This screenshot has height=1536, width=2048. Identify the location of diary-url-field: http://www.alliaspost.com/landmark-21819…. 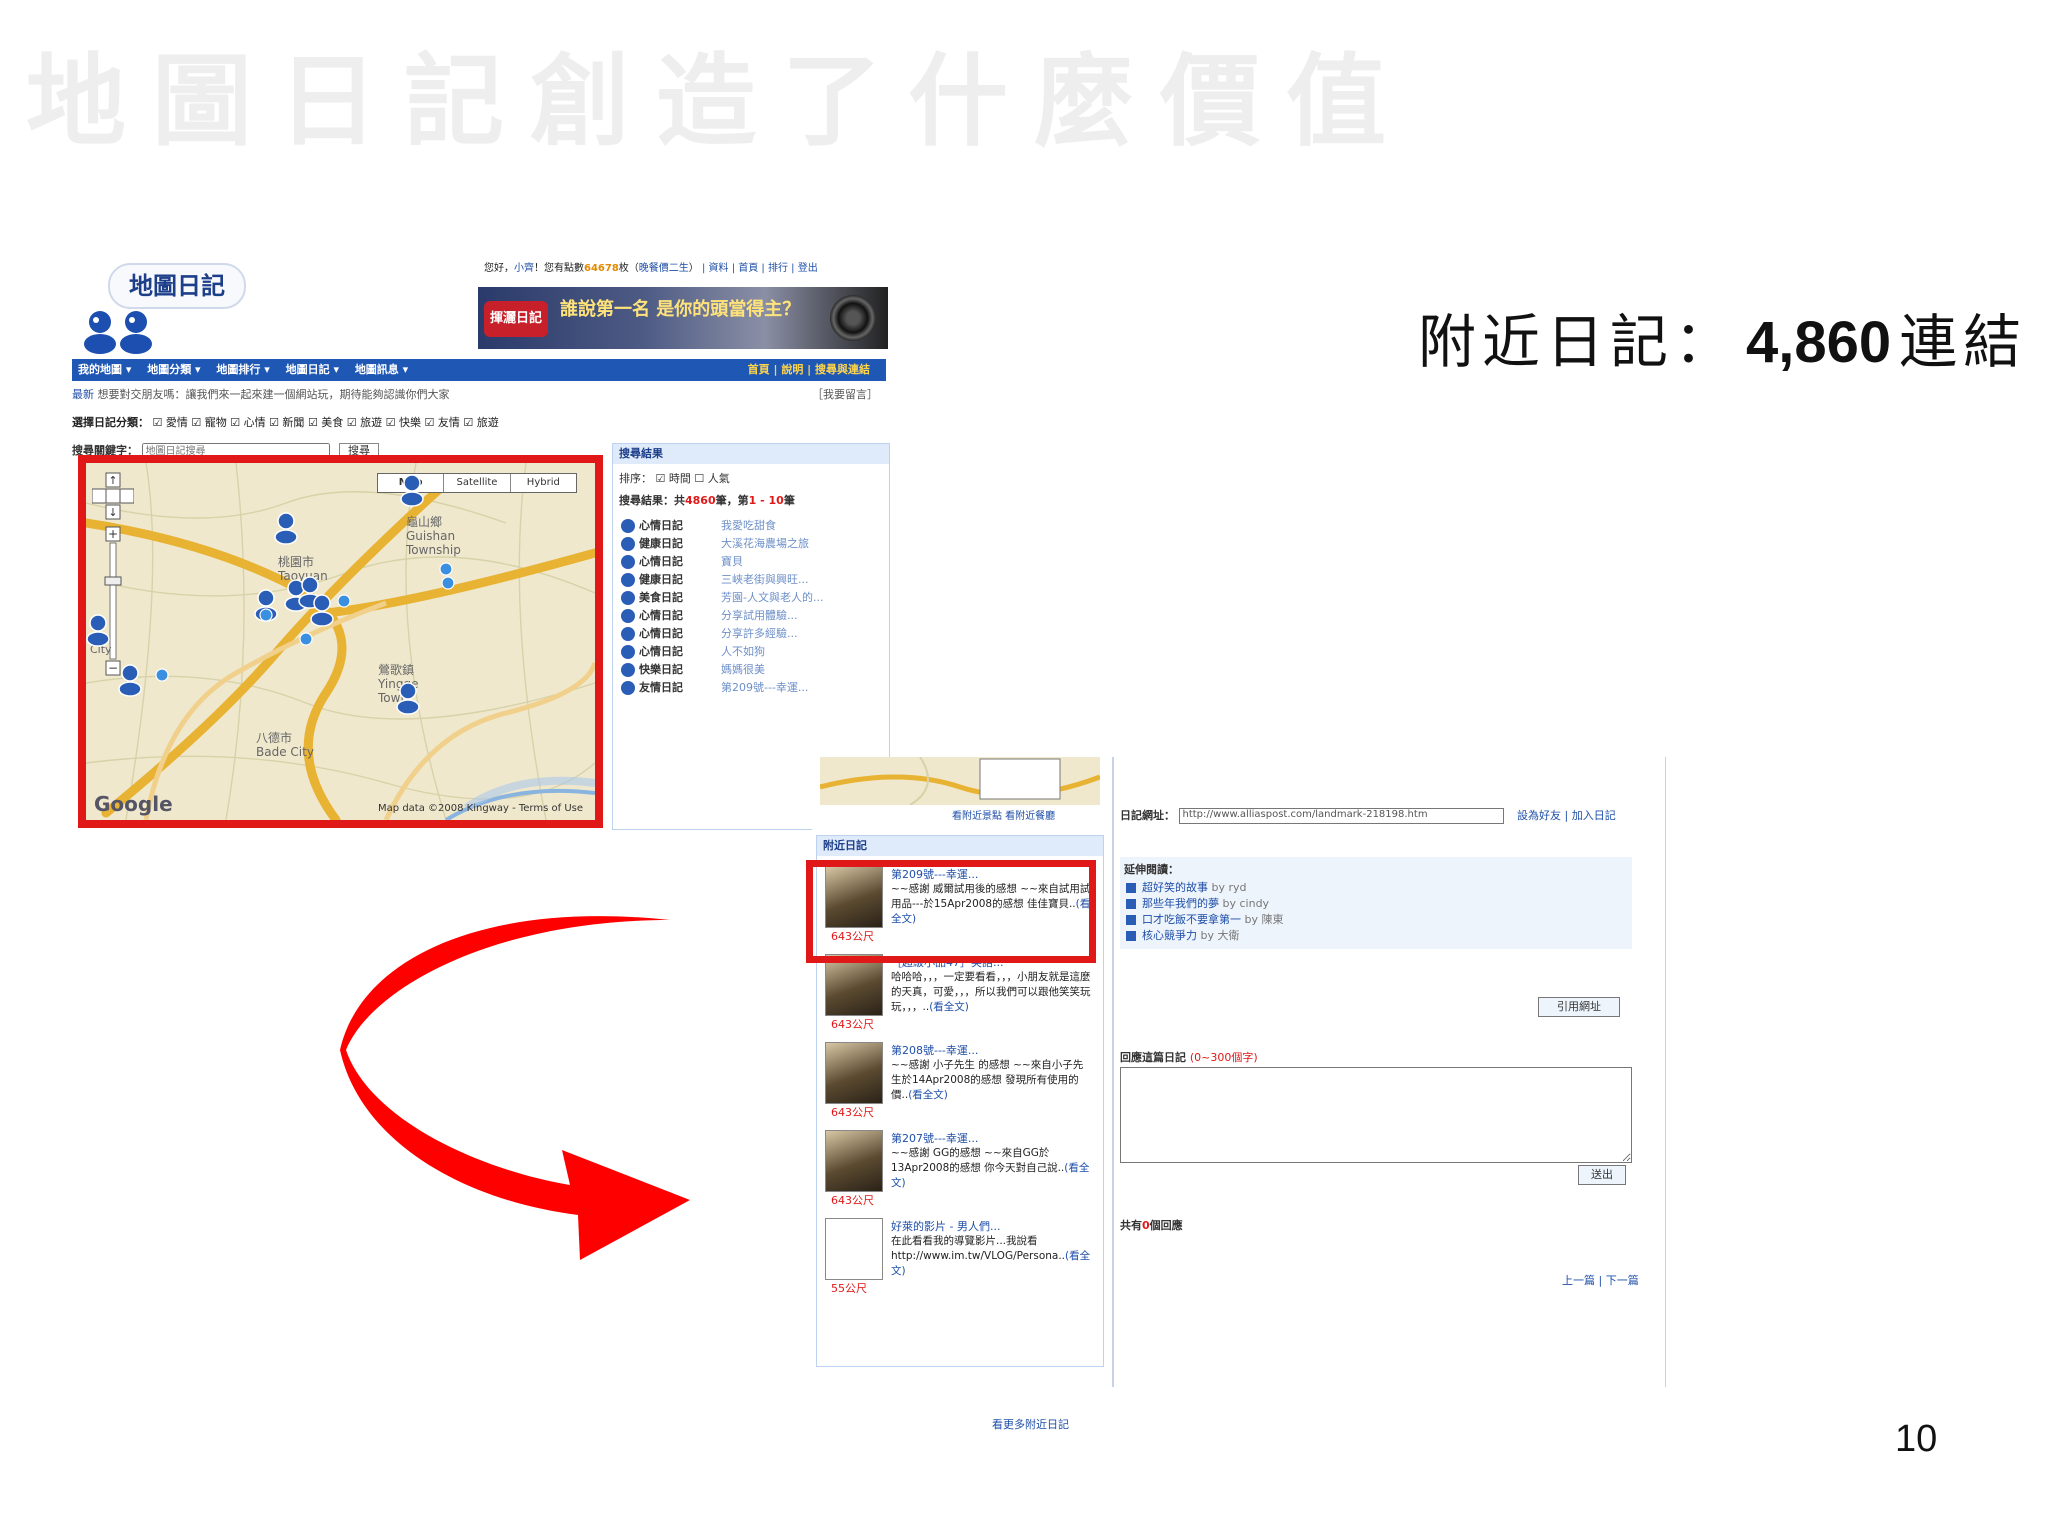
(1341, 816).